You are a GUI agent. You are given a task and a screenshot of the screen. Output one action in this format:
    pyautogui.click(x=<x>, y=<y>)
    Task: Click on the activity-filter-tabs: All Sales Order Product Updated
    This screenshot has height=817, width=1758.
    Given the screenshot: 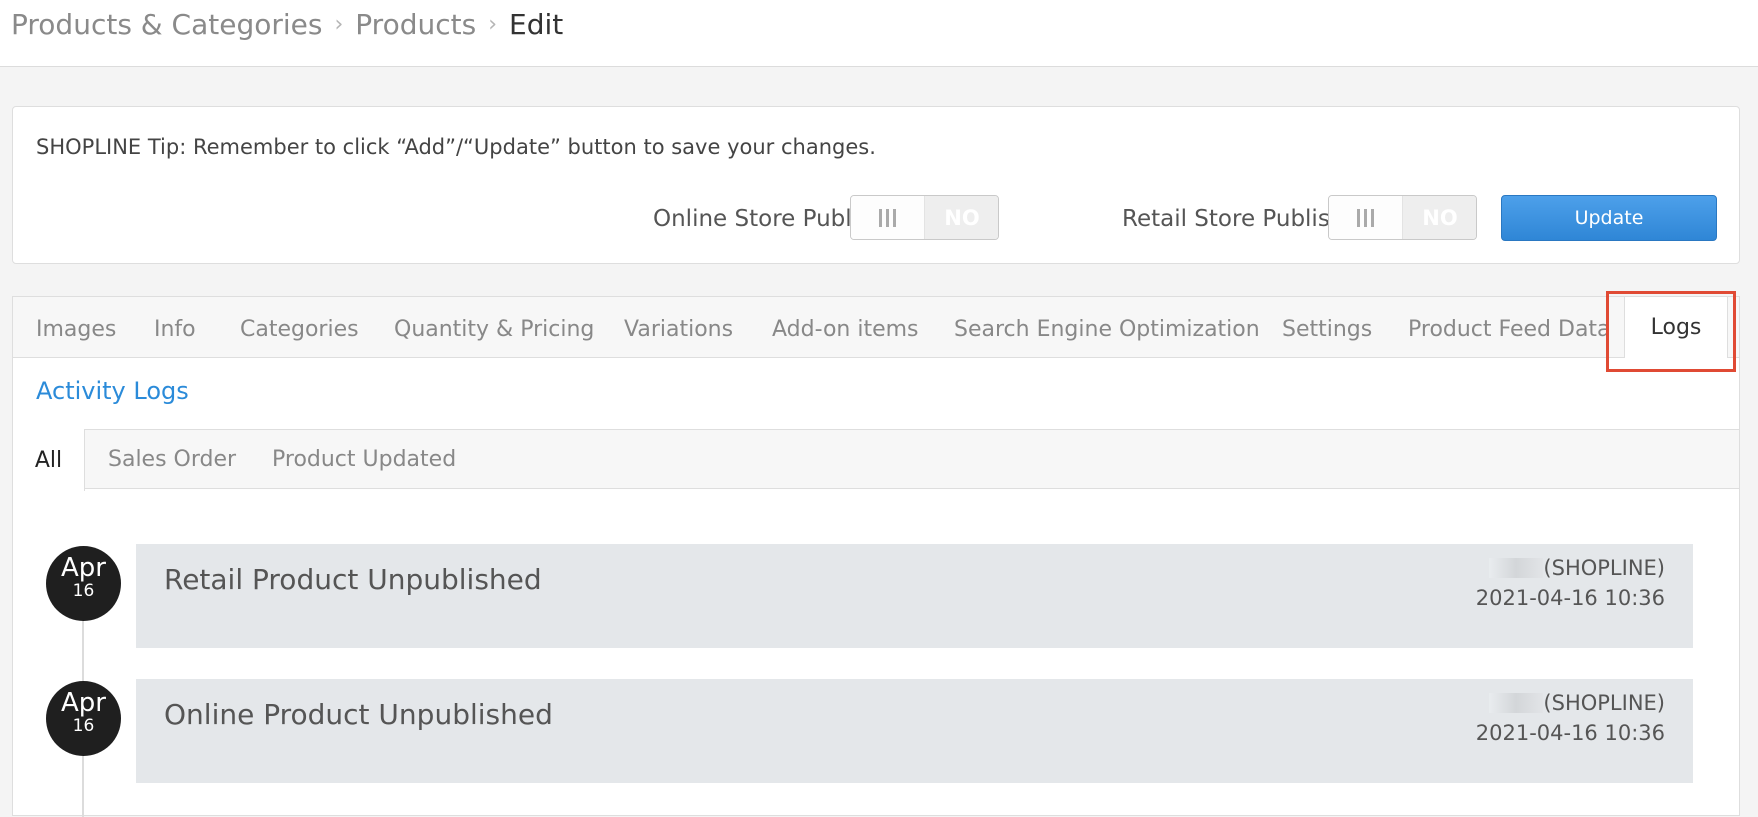 What is the action you would take?
    pyautogui.click(x=876, y=460)
    